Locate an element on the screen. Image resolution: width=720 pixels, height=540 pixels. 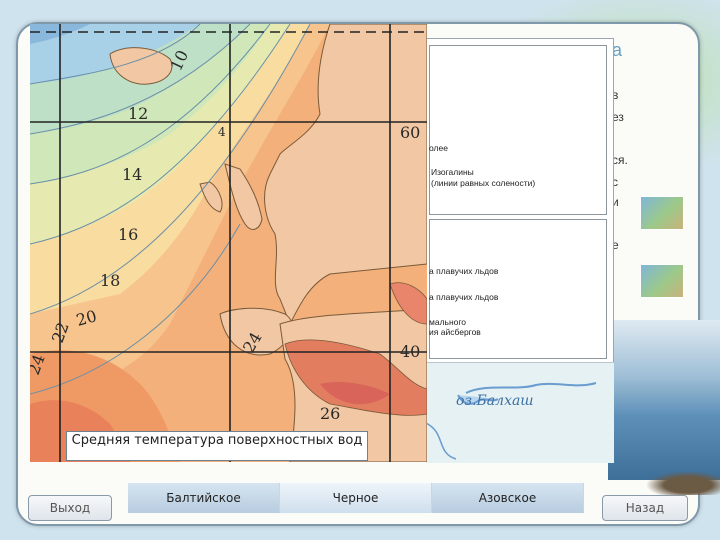
text-fragment-4: ся. is located at coordinates (620, 160).